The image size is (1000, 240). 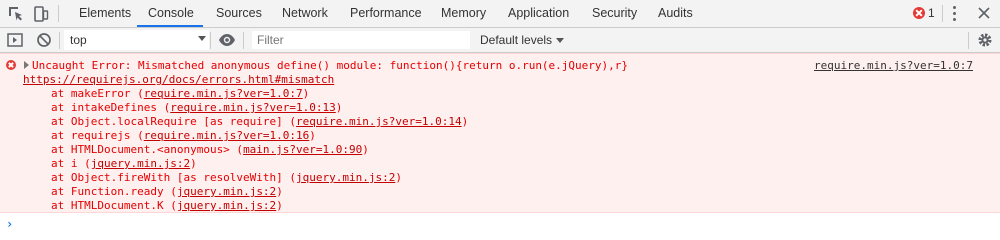 What do you see at coordinates (111, 107) in the screenshot?
I see `stack-frame-text: at intakeDefines (` at bounding box center [111, 107].